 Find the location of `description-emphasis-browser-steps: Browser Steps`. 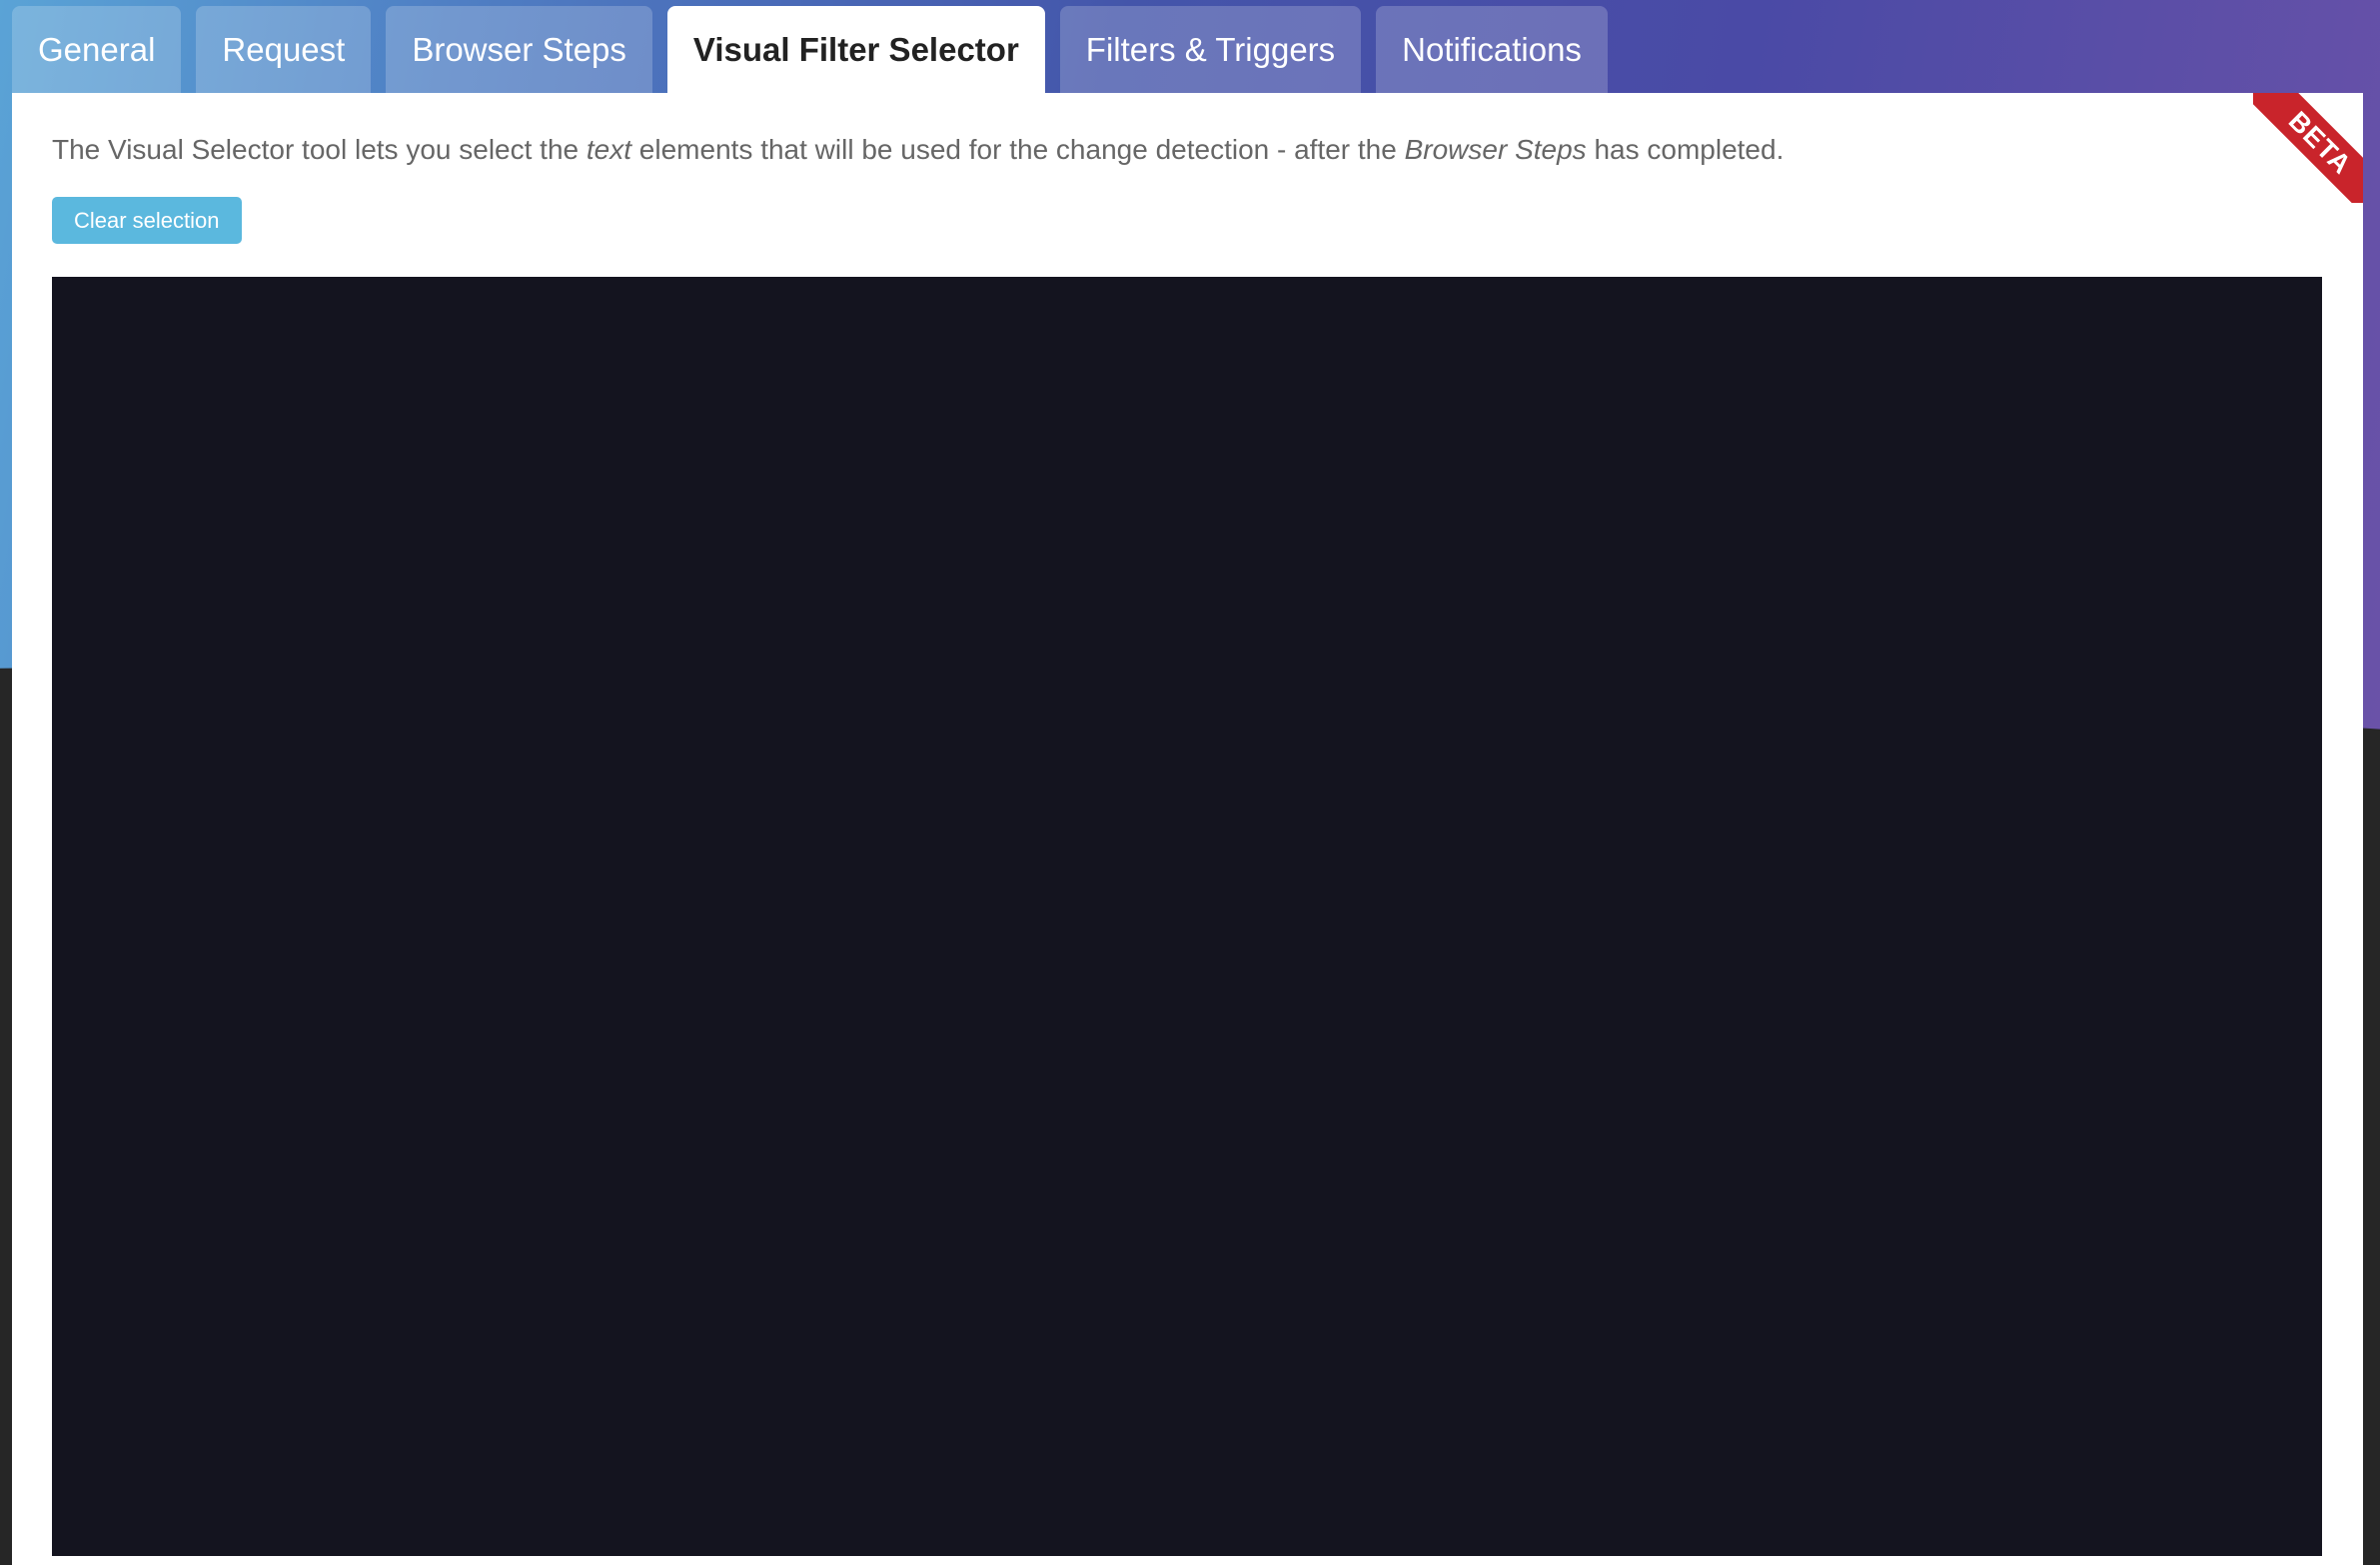

description-emphasis-browser-steps: Browser Steps is located at coordinates (1495, 149).